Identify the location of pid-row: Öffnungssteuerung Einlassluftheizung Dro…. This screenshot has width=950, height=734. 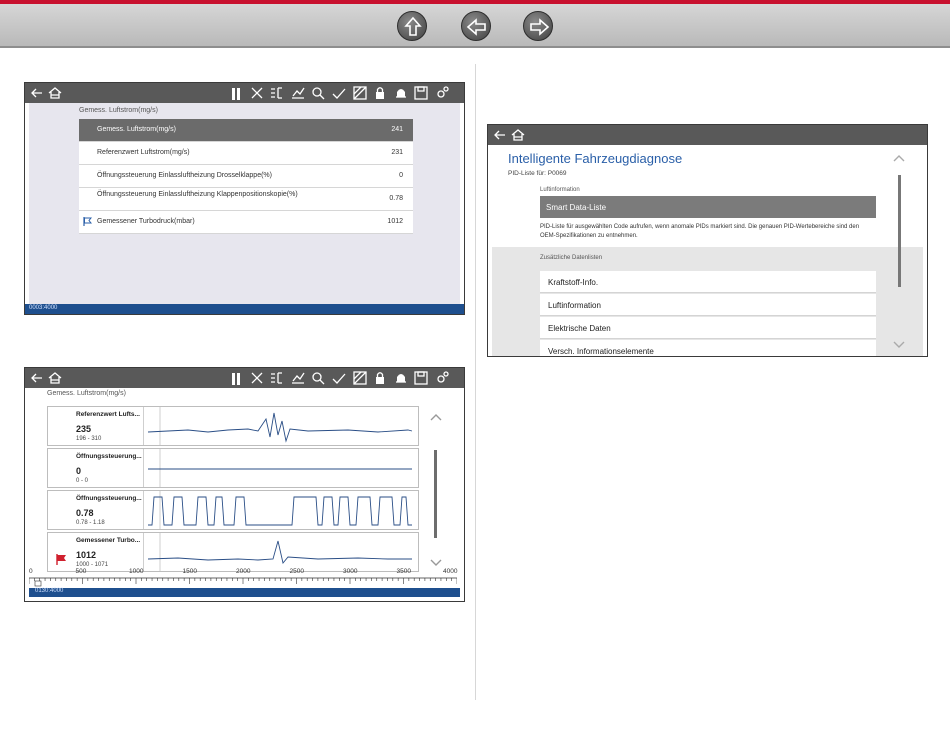
(246, 176).